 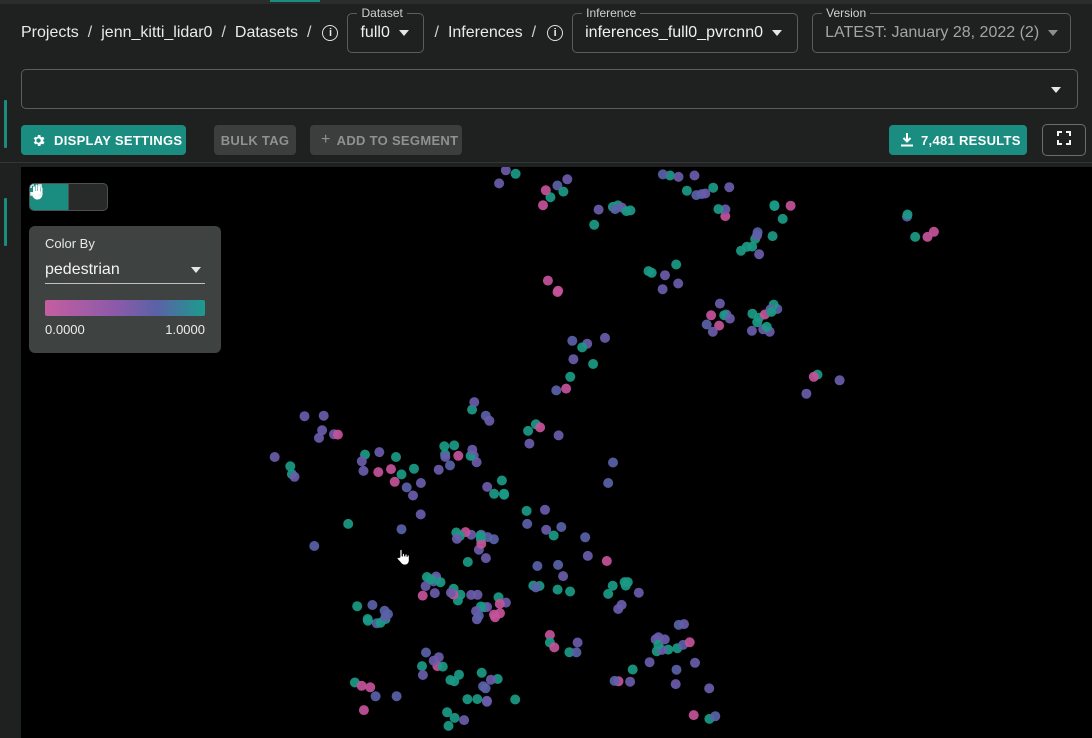 What do you see at coordinates (1056, 90) in the screenshot?
I see `caret-down-icon` at bounding box center [1056, 90].